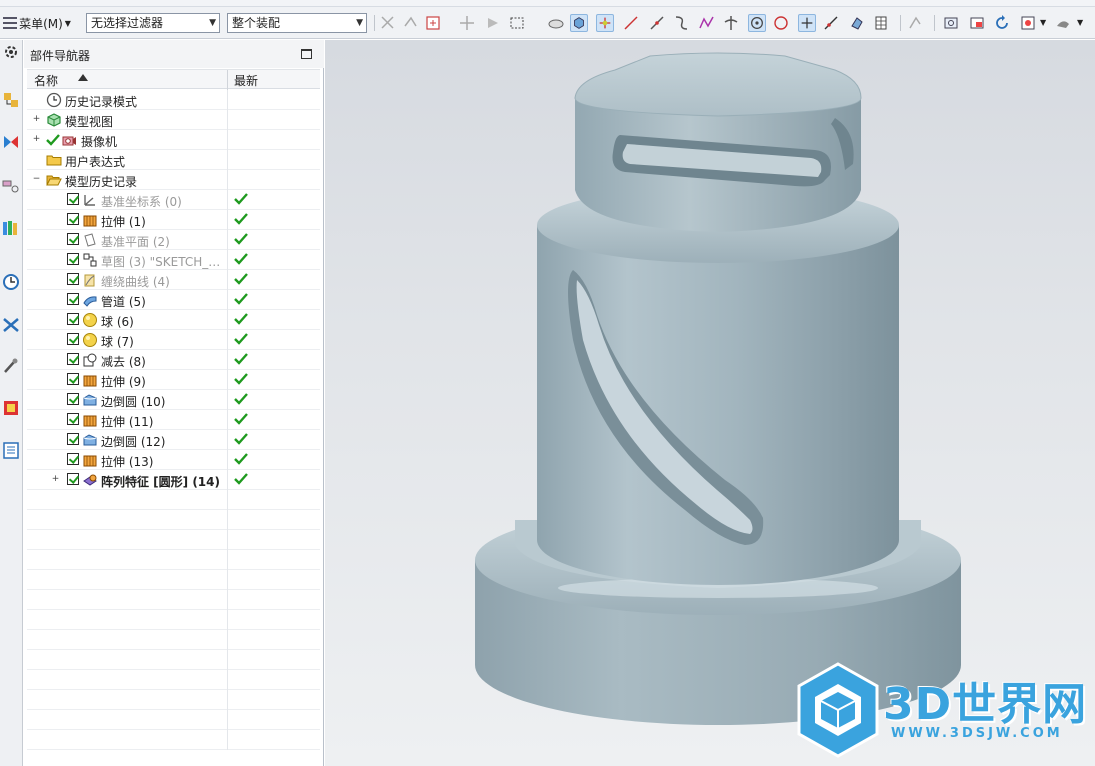 This screenshot has height=766, width=1095. Describe the element at coordinates (11, 282) in the screenshot. I see `history-icon` at that location.